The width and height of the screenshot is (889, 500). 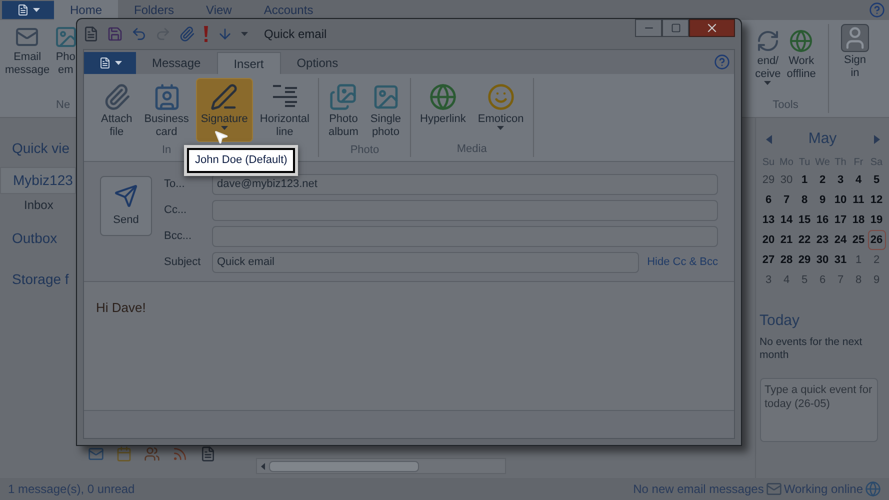 I want to click on ribbon-tab: Home, so click(x=86, y=10).